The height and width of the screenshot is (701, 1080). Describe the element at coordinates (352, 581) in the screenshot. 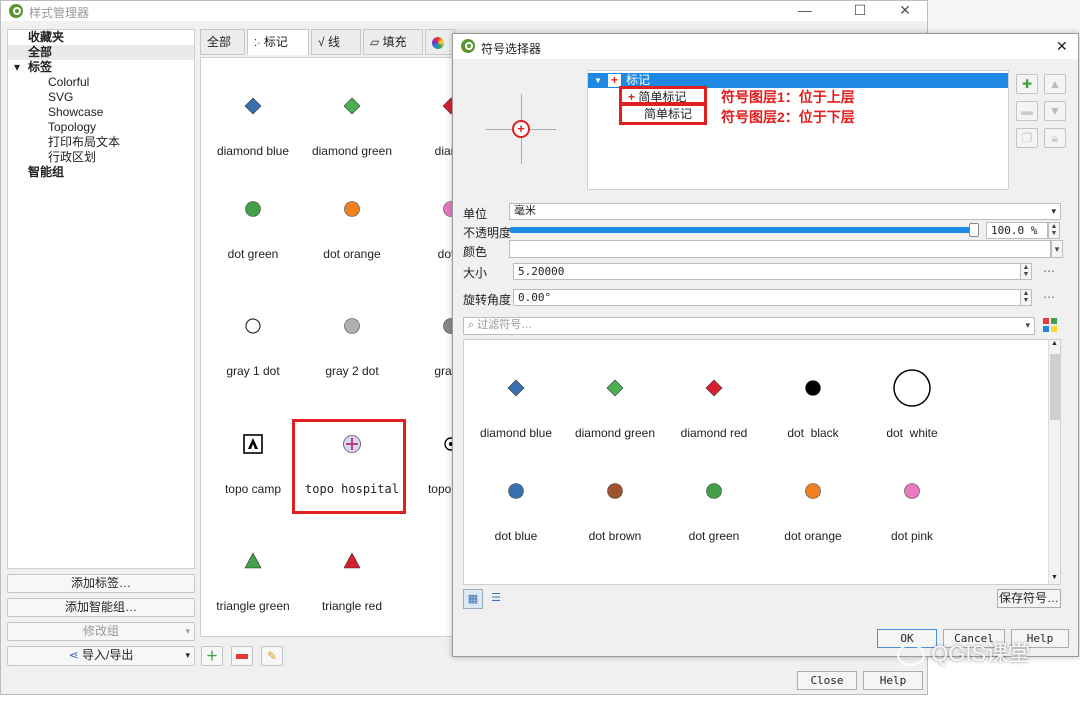

I see `symbol-item: triangle red` at that location.